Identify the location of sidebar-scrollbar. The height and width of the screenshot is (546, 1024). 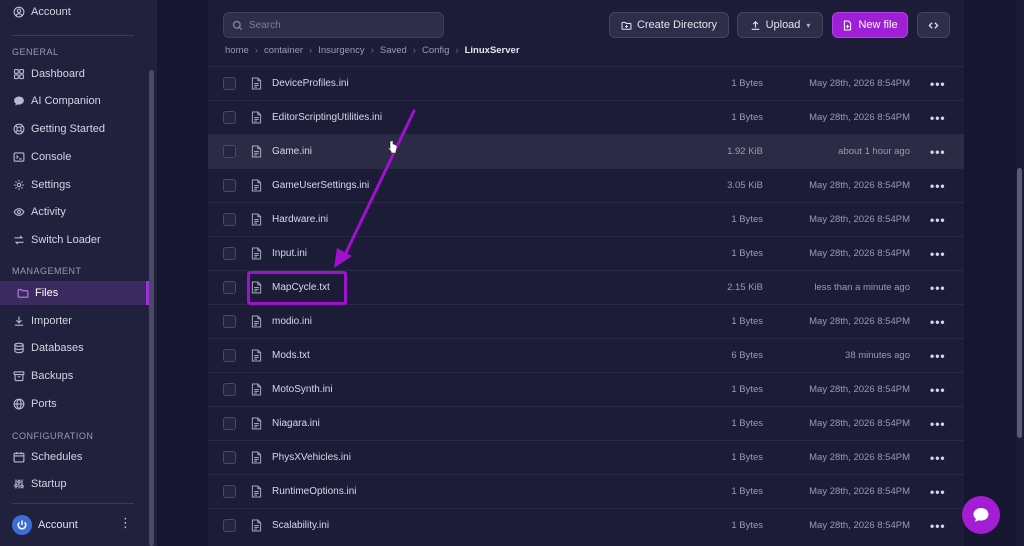
(151, 308).